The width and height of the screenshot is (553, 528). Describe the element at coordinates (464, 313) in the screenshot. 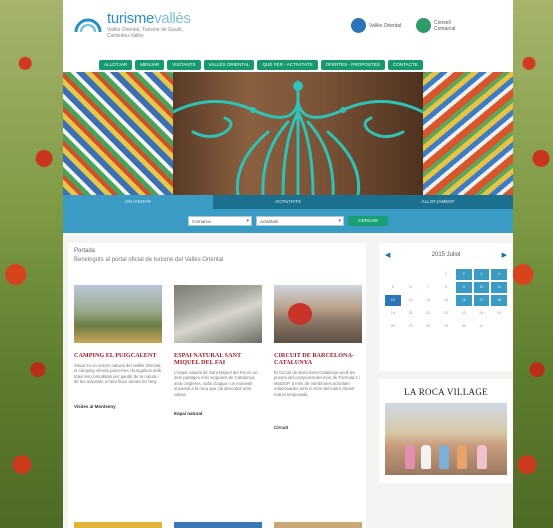

I see `calendar-day: 23` at that location.